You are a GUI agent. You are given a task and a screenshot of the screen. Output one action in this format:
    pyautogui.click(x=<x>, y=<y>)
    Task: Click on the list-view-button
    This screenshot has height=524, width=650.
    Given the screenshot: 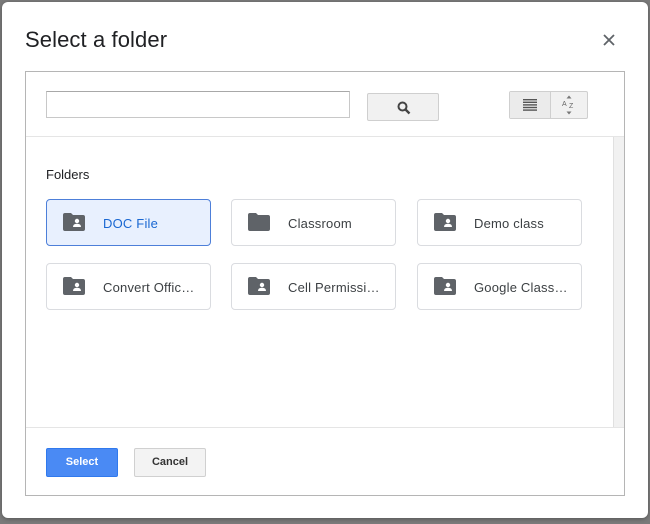 What is the action you would take?
    pyautogui.click(x=530, y=105)
    